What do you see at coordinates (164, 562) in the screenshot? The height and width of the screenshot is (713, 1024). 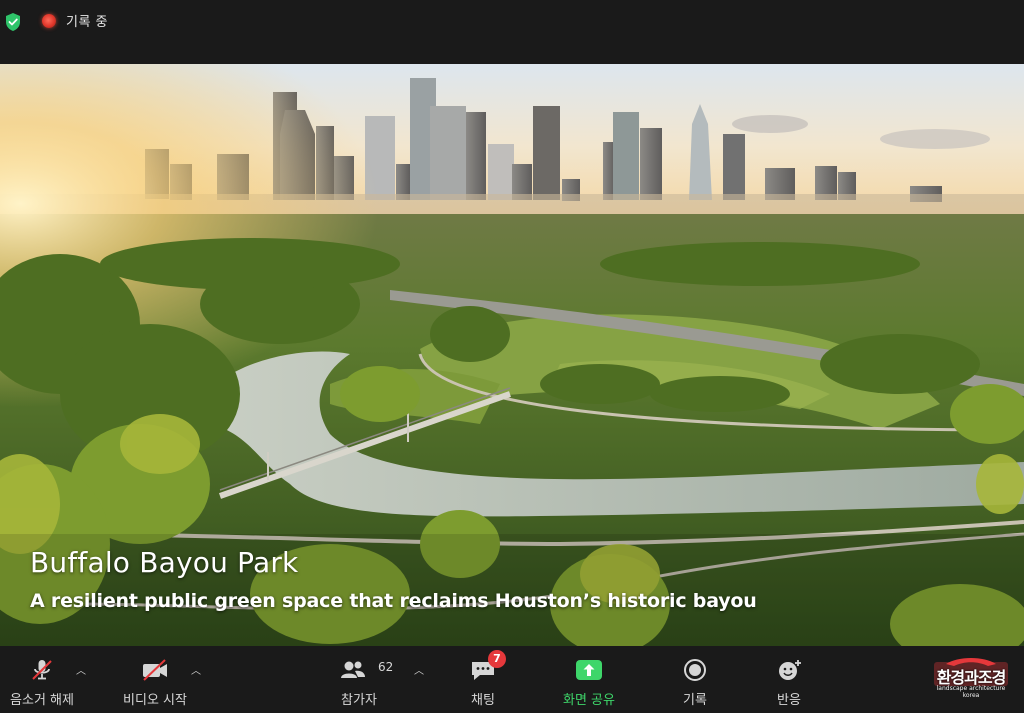 I see `slide-title: Buffalo Bayou Park` at bounding box center [164, 562].